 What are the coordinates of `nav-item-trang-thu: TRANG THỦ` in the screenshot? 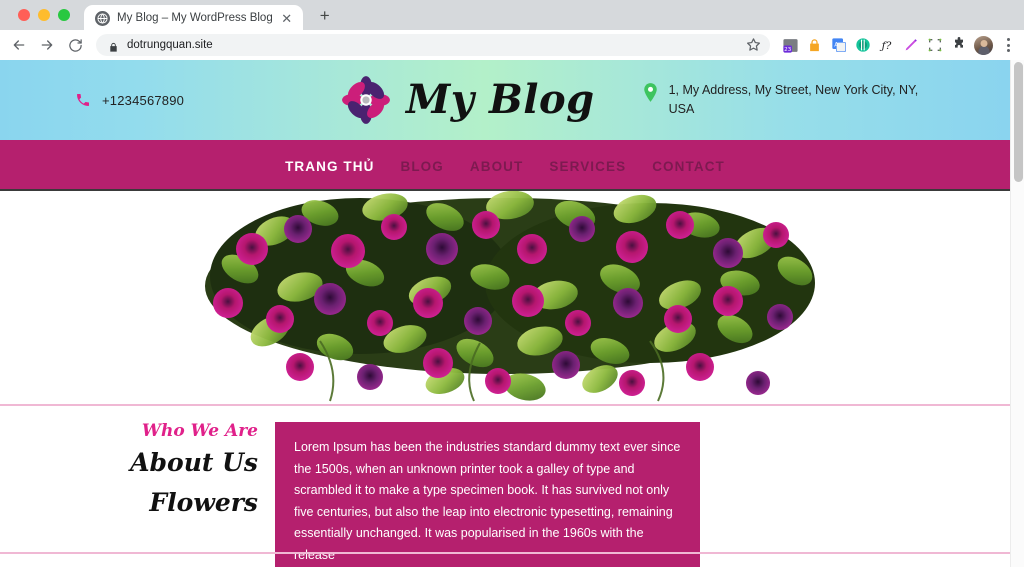 It's located at (329, 166).